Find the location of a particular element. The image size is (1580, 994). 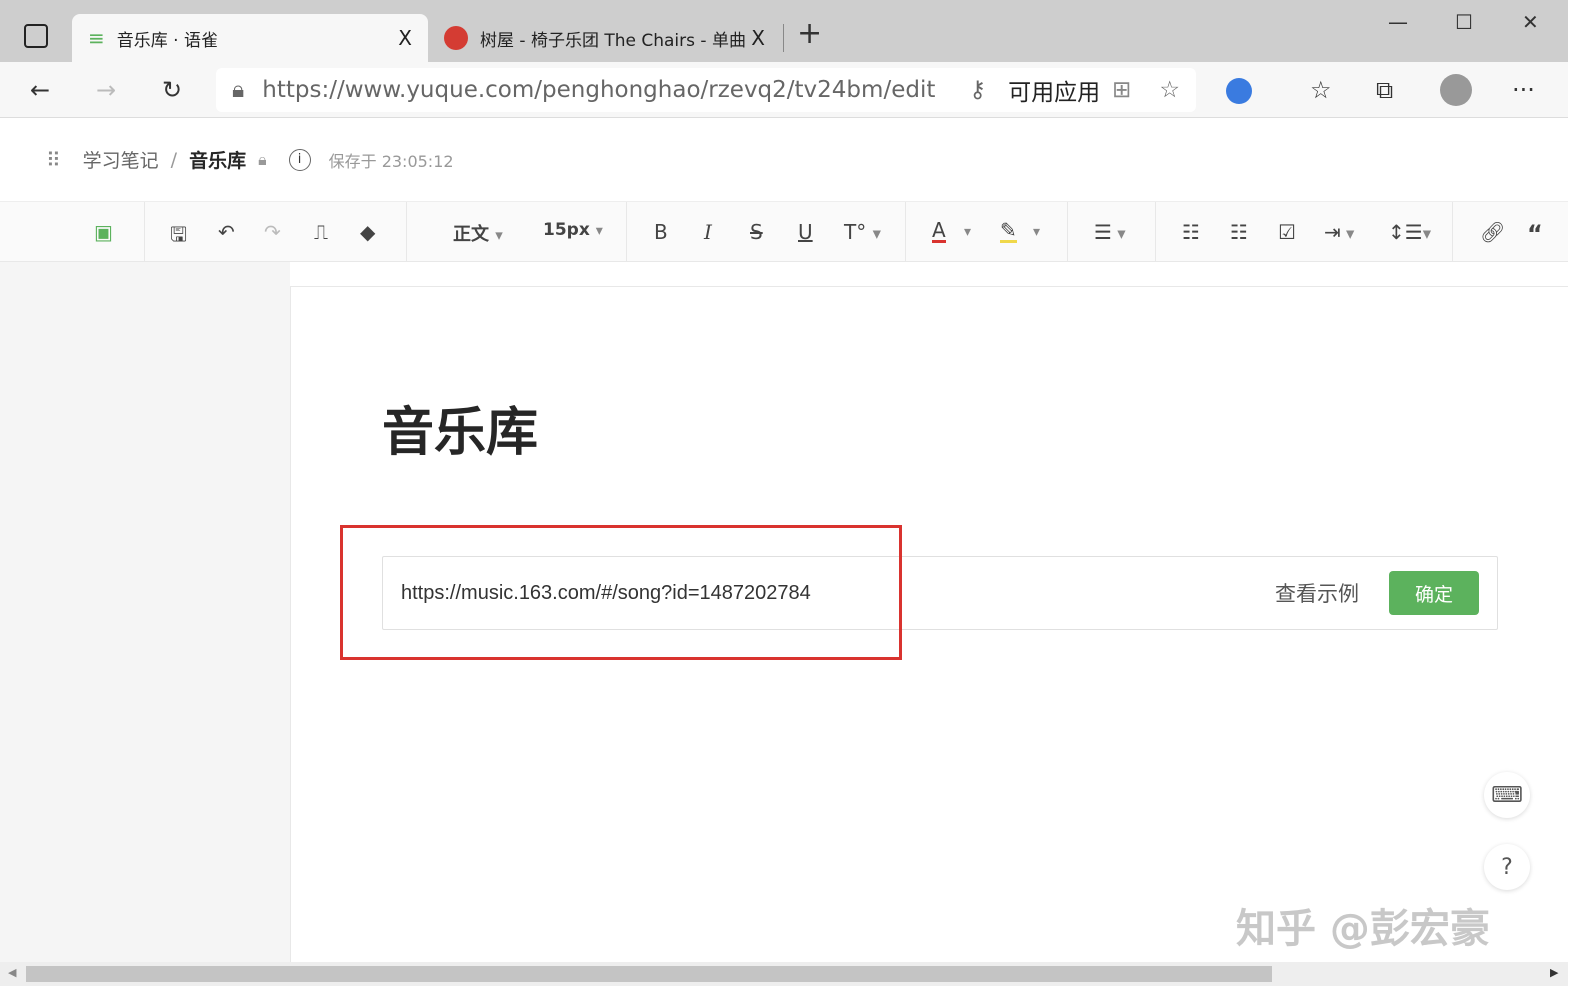

back-button: ← is located at coordinates (40, 90).